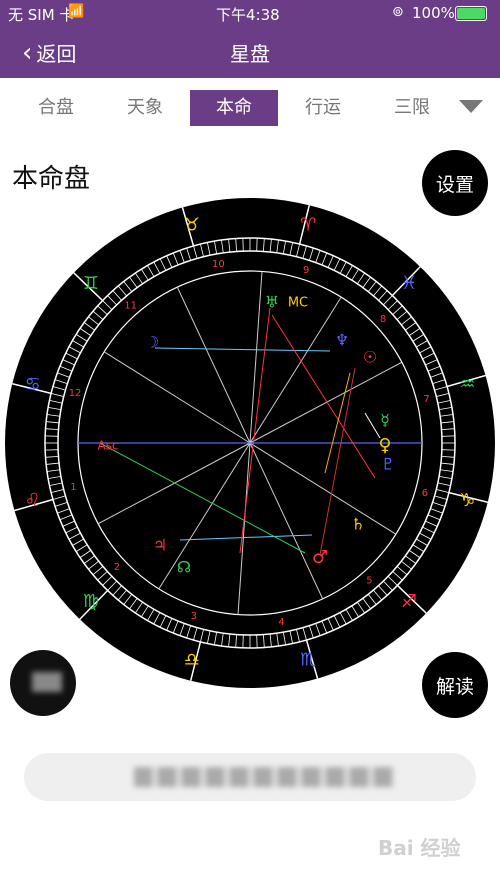  I want to click on zodiac-sign-glyph: ♒, so click(467, 384).